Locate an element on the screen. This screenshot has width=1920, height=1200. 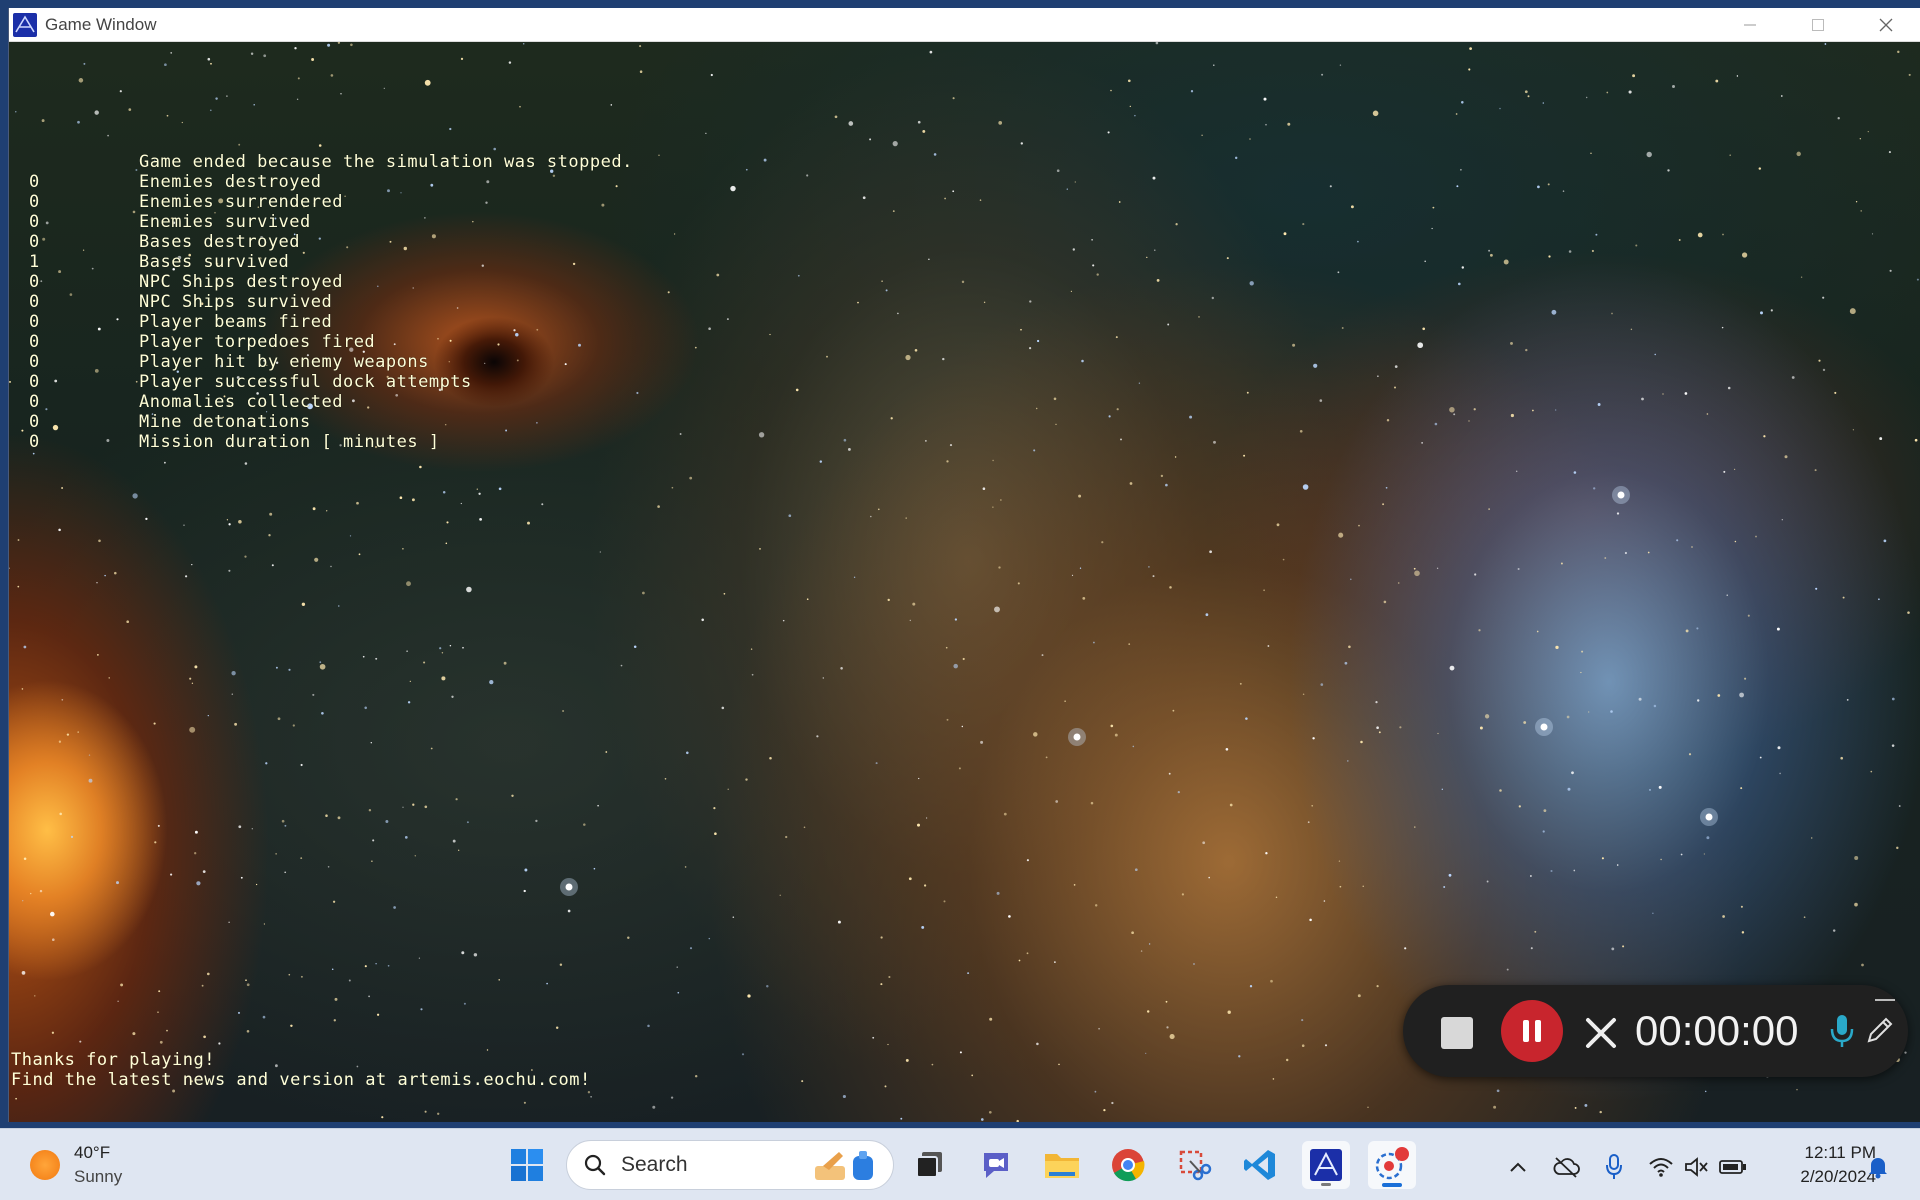
pause-icon is located at coordinates (1532, 1031).